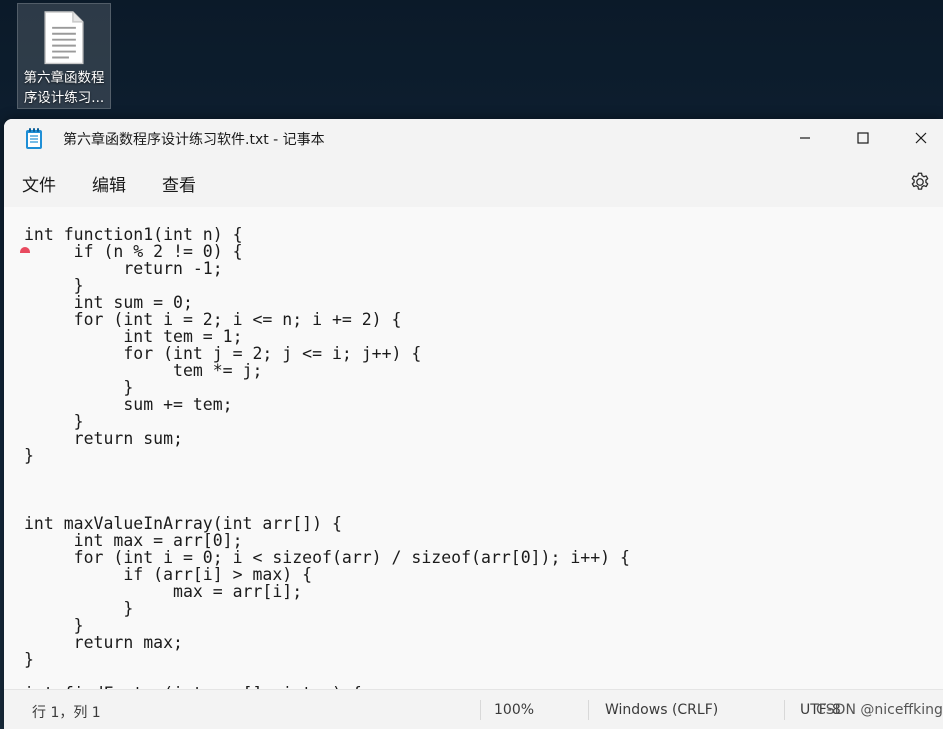 Image resolution: width=943 pixels, height=729 pixels. I want to click on desktop-file-label-line1: 第六章函数程, so click(64, 78).